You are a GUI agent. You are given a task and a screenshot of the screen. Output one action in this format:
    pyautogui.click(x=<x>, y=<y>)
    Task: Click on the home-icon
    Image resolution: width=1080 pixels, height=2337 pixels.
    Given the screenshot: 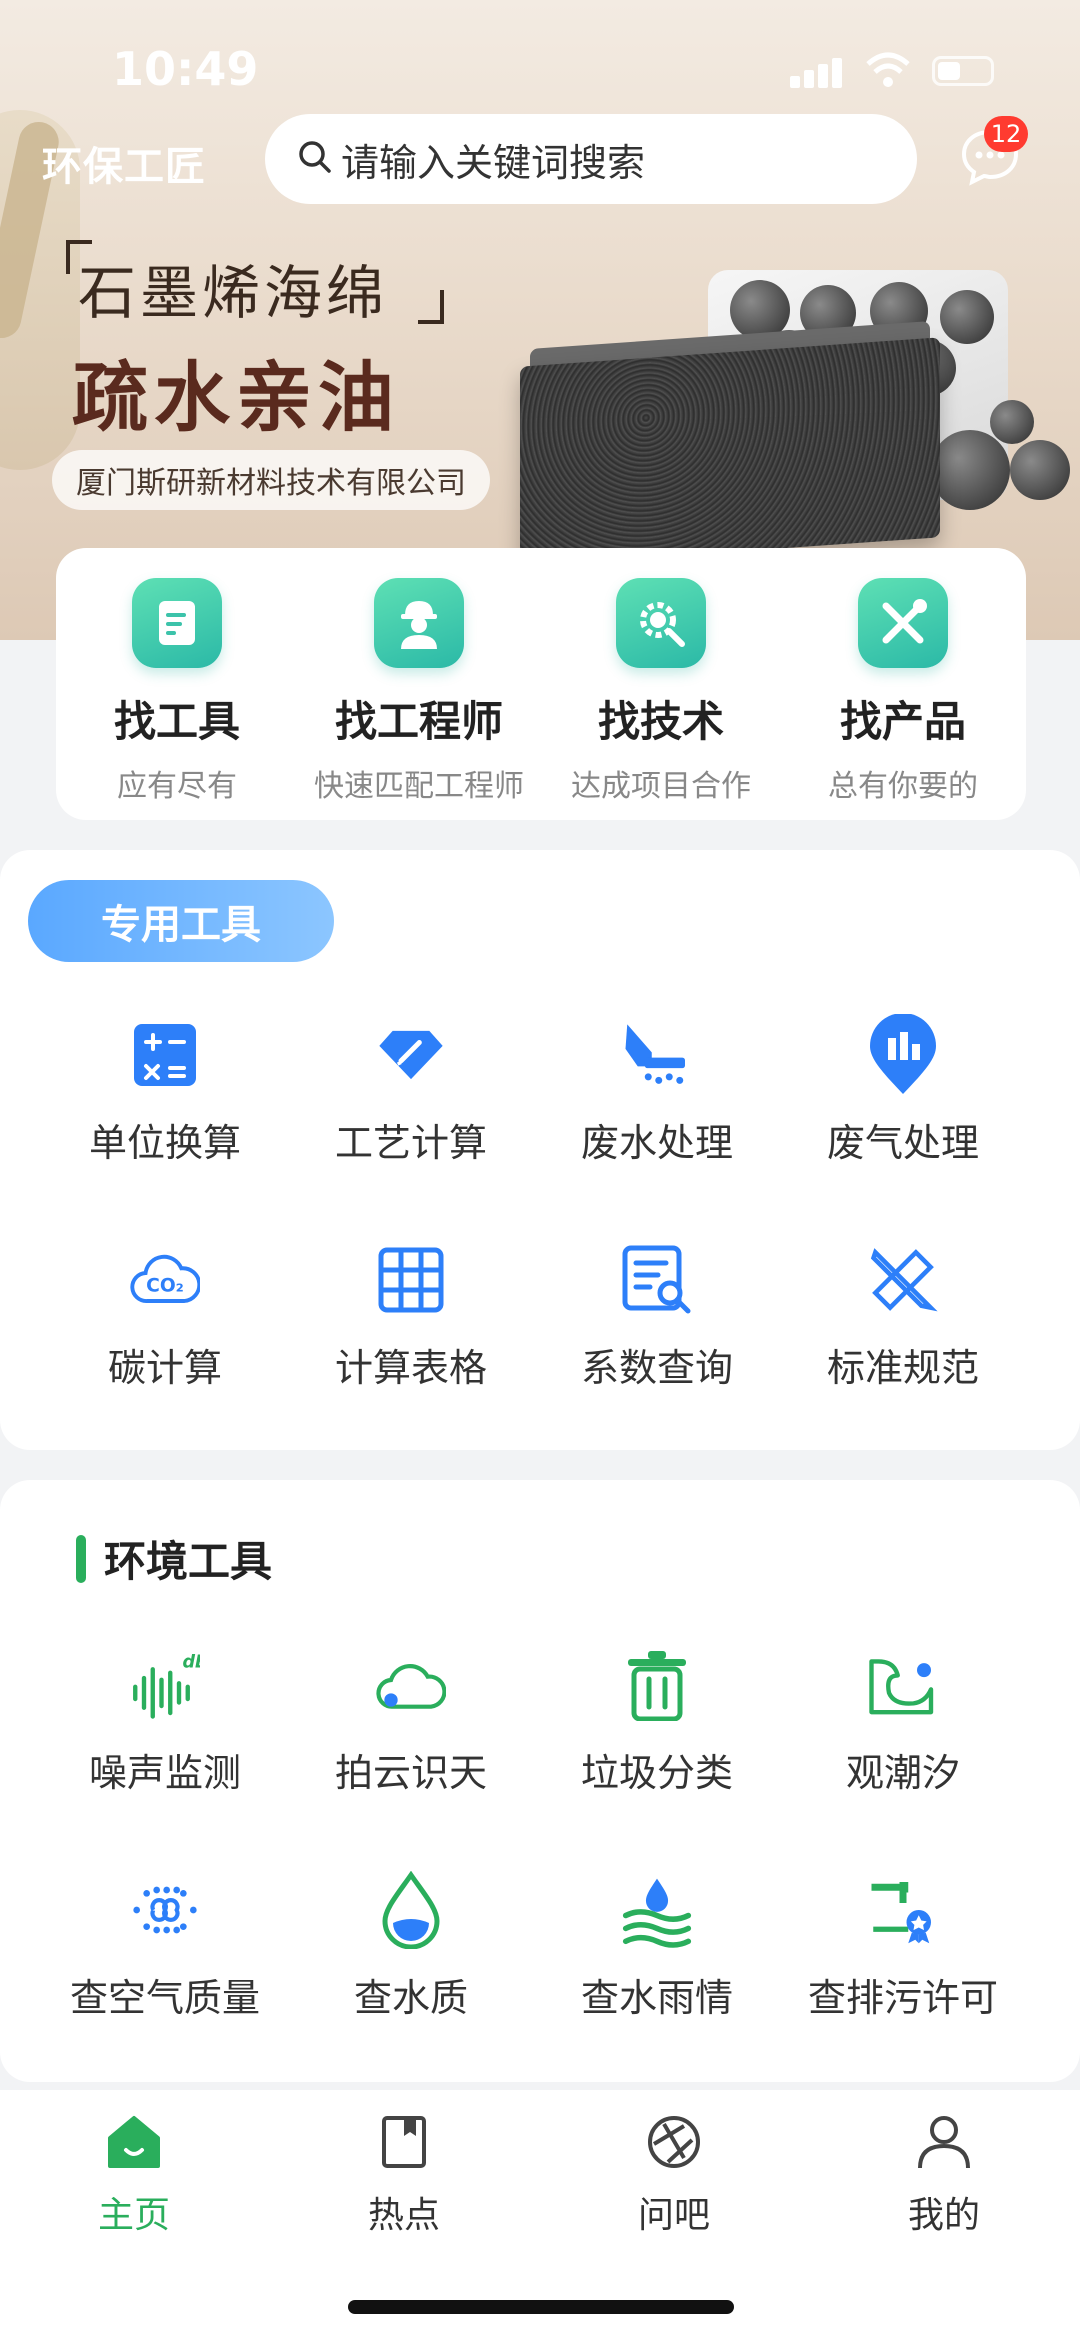 What is the action you would take?
    pyautogui.click(x=134, y=2142)
    